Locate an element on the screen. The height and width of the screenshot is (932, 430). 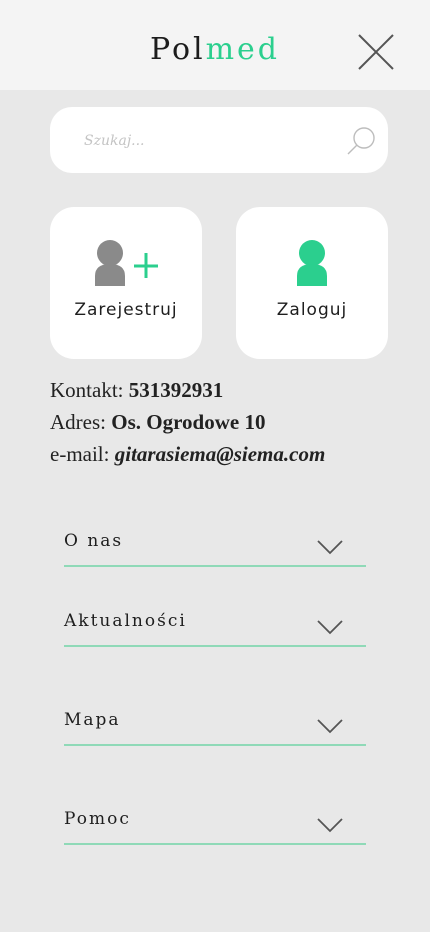
contact-phone-row: Kontakt: 531392931 is located at coordinates (136, 390).